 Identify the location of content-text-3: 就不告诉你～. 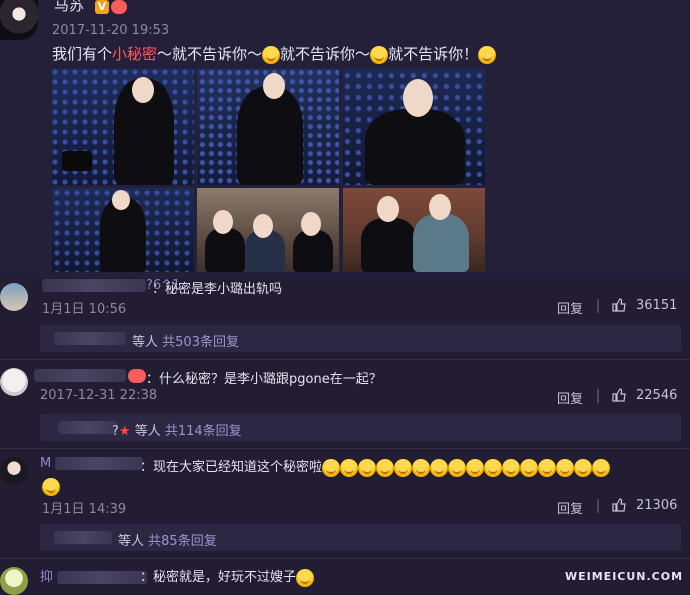
(325, 54).